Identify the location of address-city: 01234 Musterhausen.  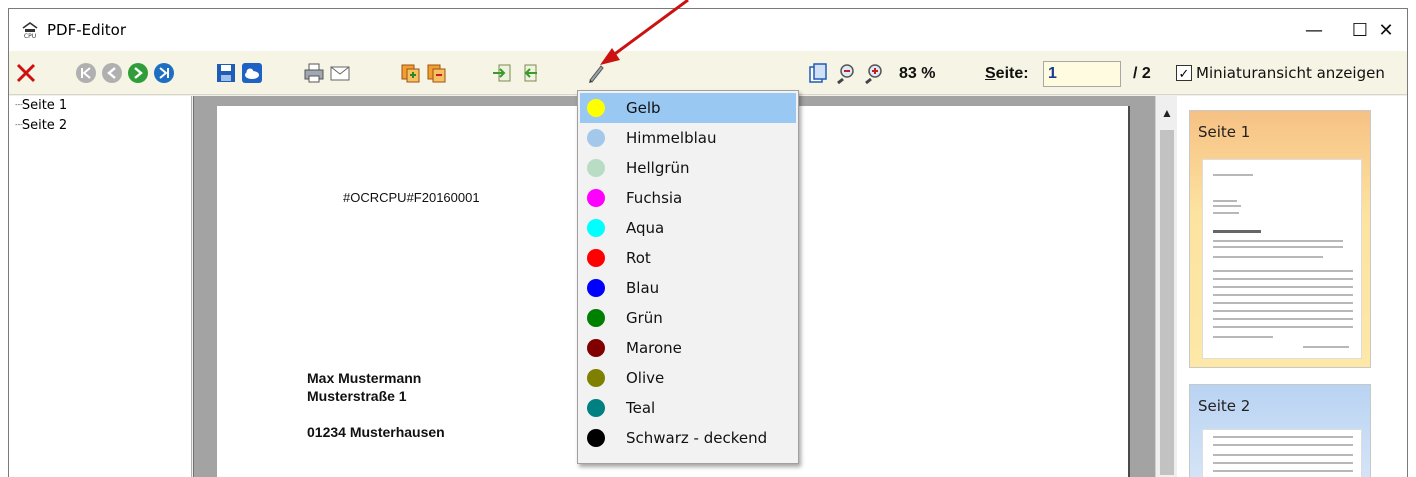
(376, 432).